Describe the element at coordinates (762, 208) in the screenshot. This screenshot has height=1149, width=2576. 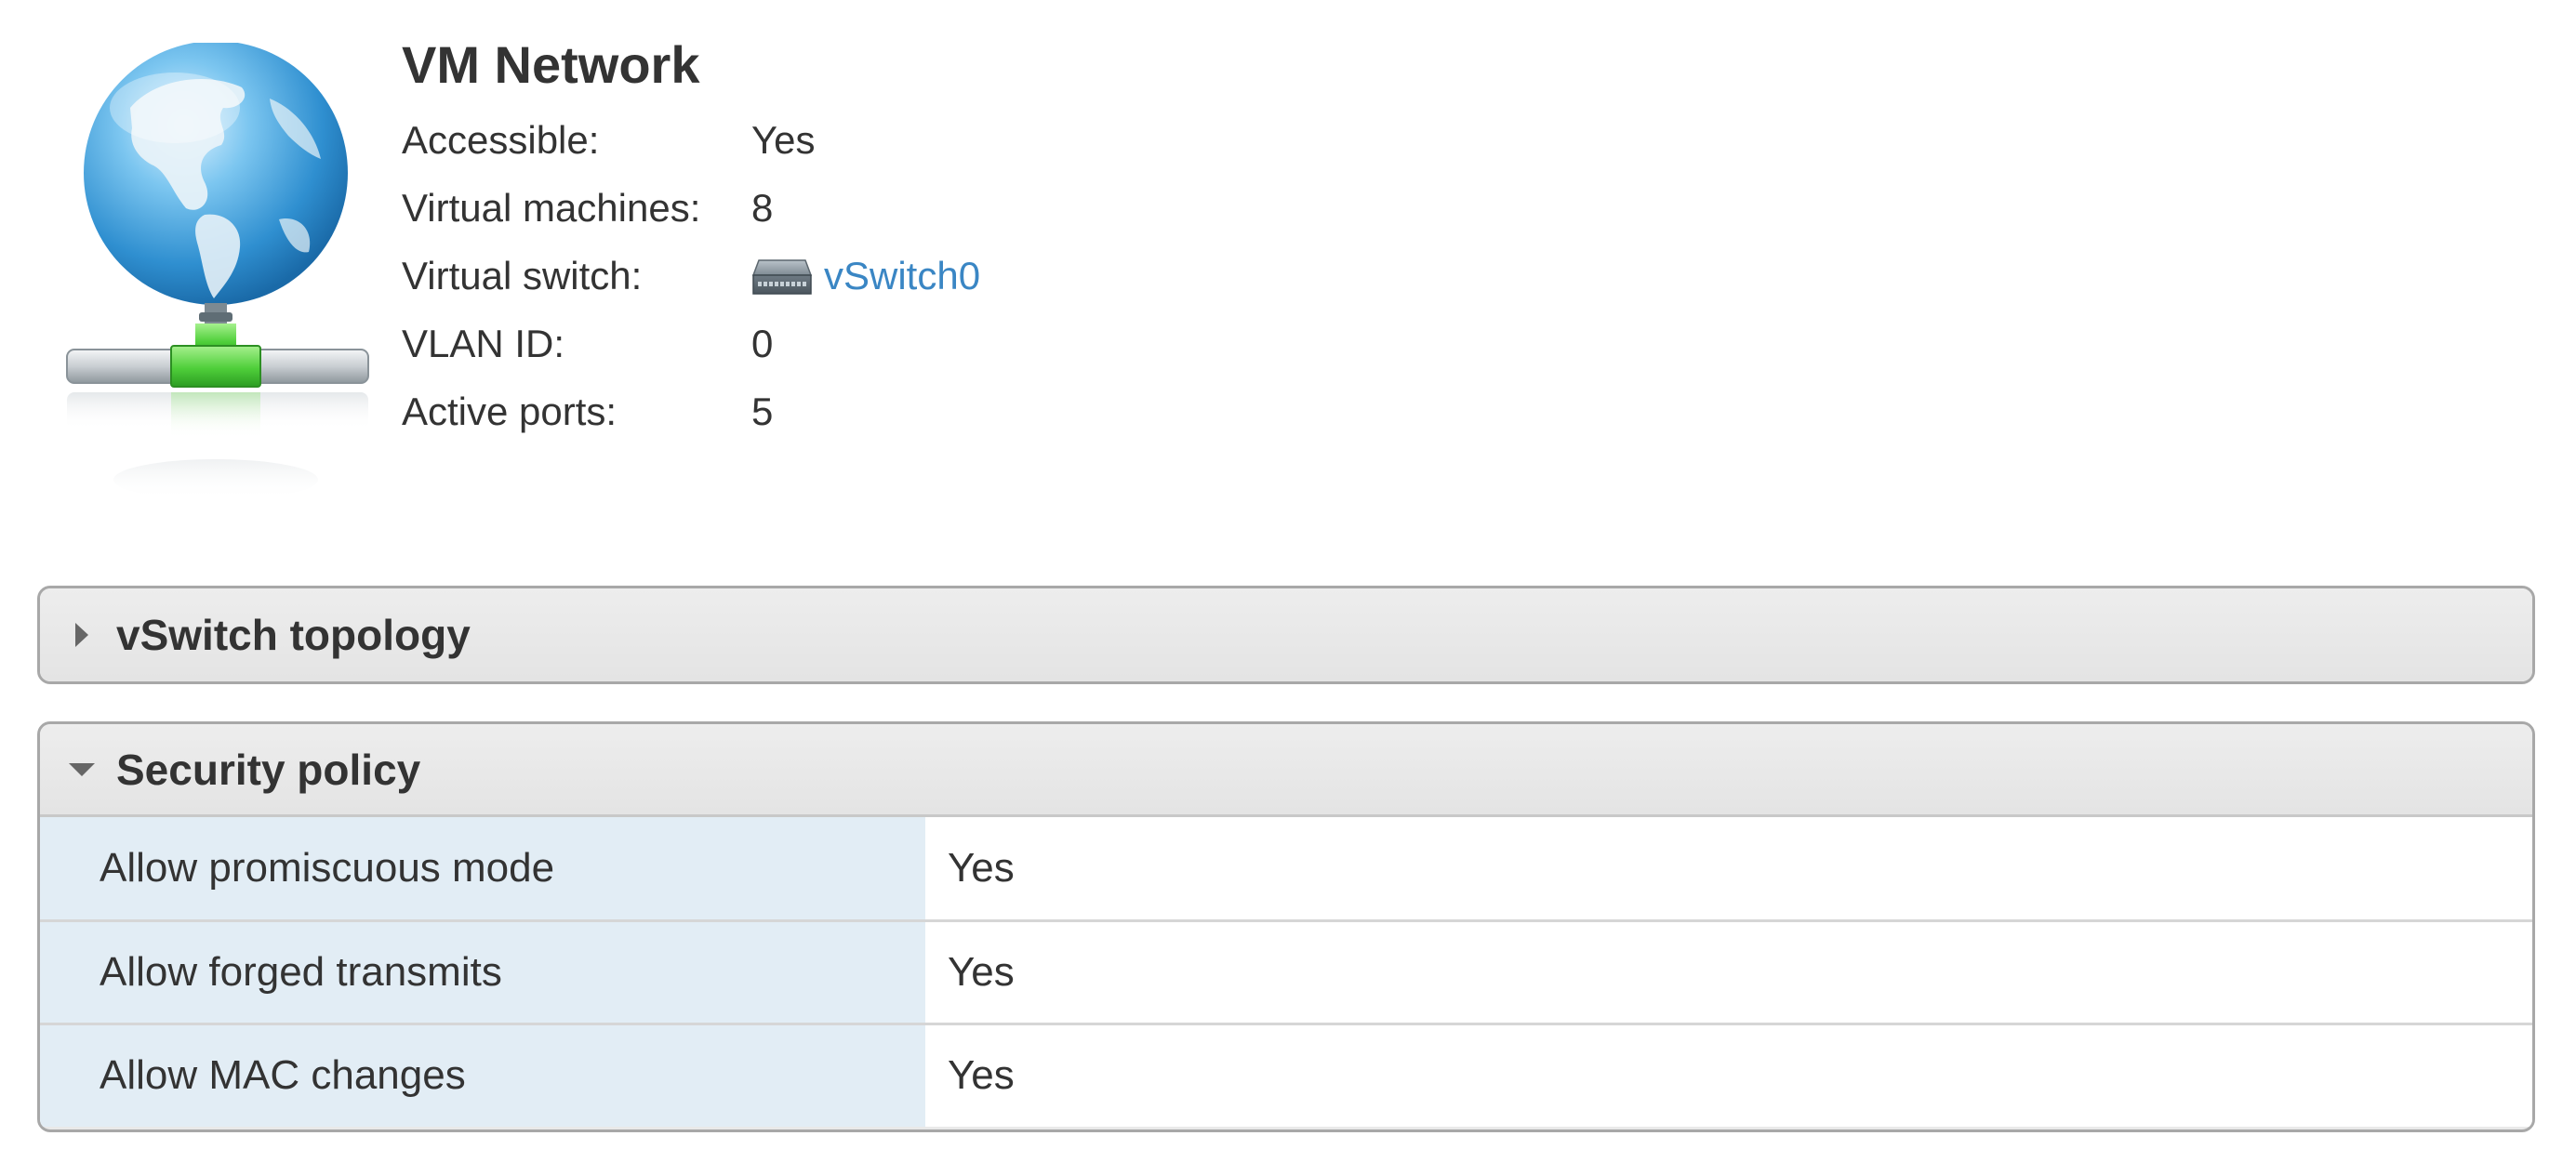
I see `property-value: 8` at that location.